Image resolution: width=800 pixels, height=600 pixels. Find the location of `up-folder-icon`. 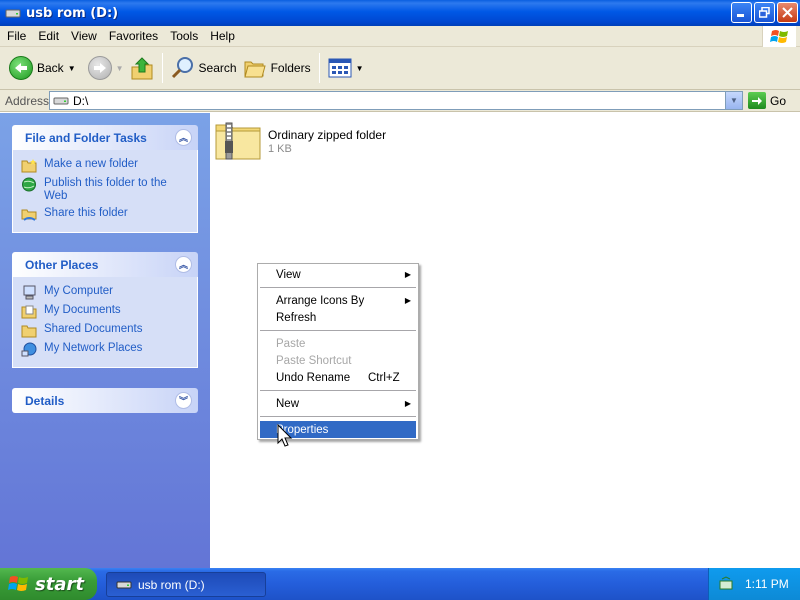

up-folder-icon is located at coordinates (142, 68).